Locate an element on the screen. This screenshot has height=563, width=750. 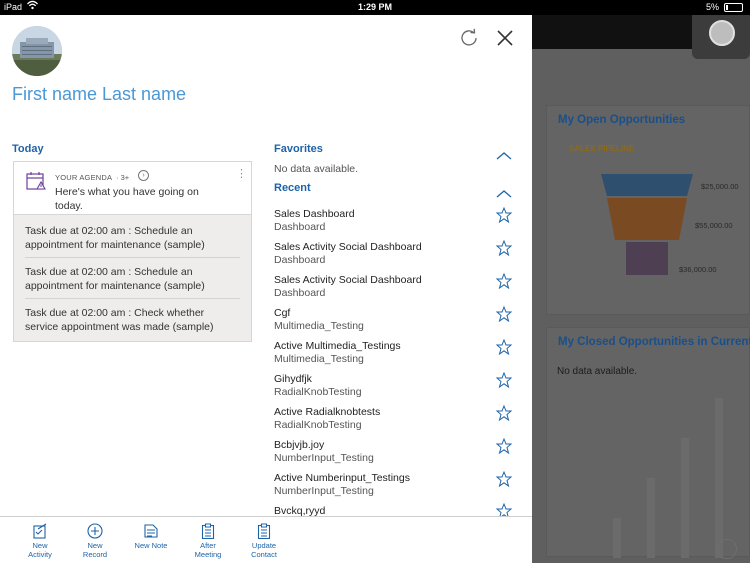
new-record-button: New Record is located at coordinates (95, 541).